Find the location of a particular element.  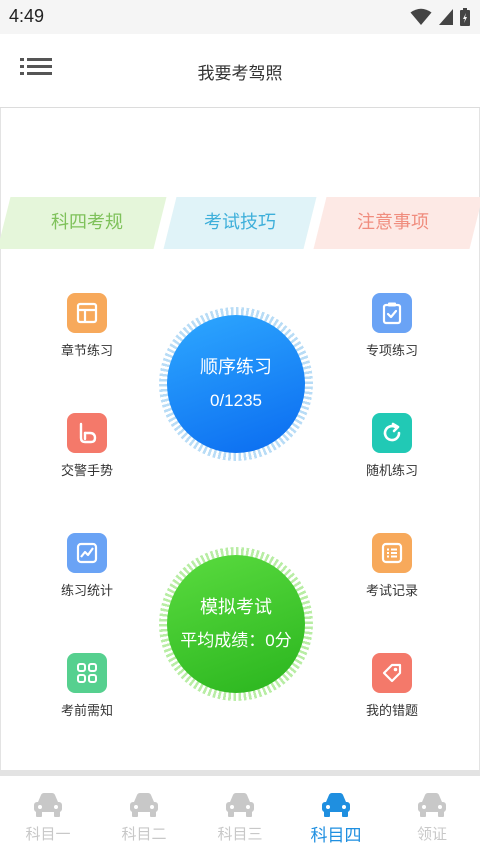

app-header: 我要考驾照 is located at coordinates (240, 71).